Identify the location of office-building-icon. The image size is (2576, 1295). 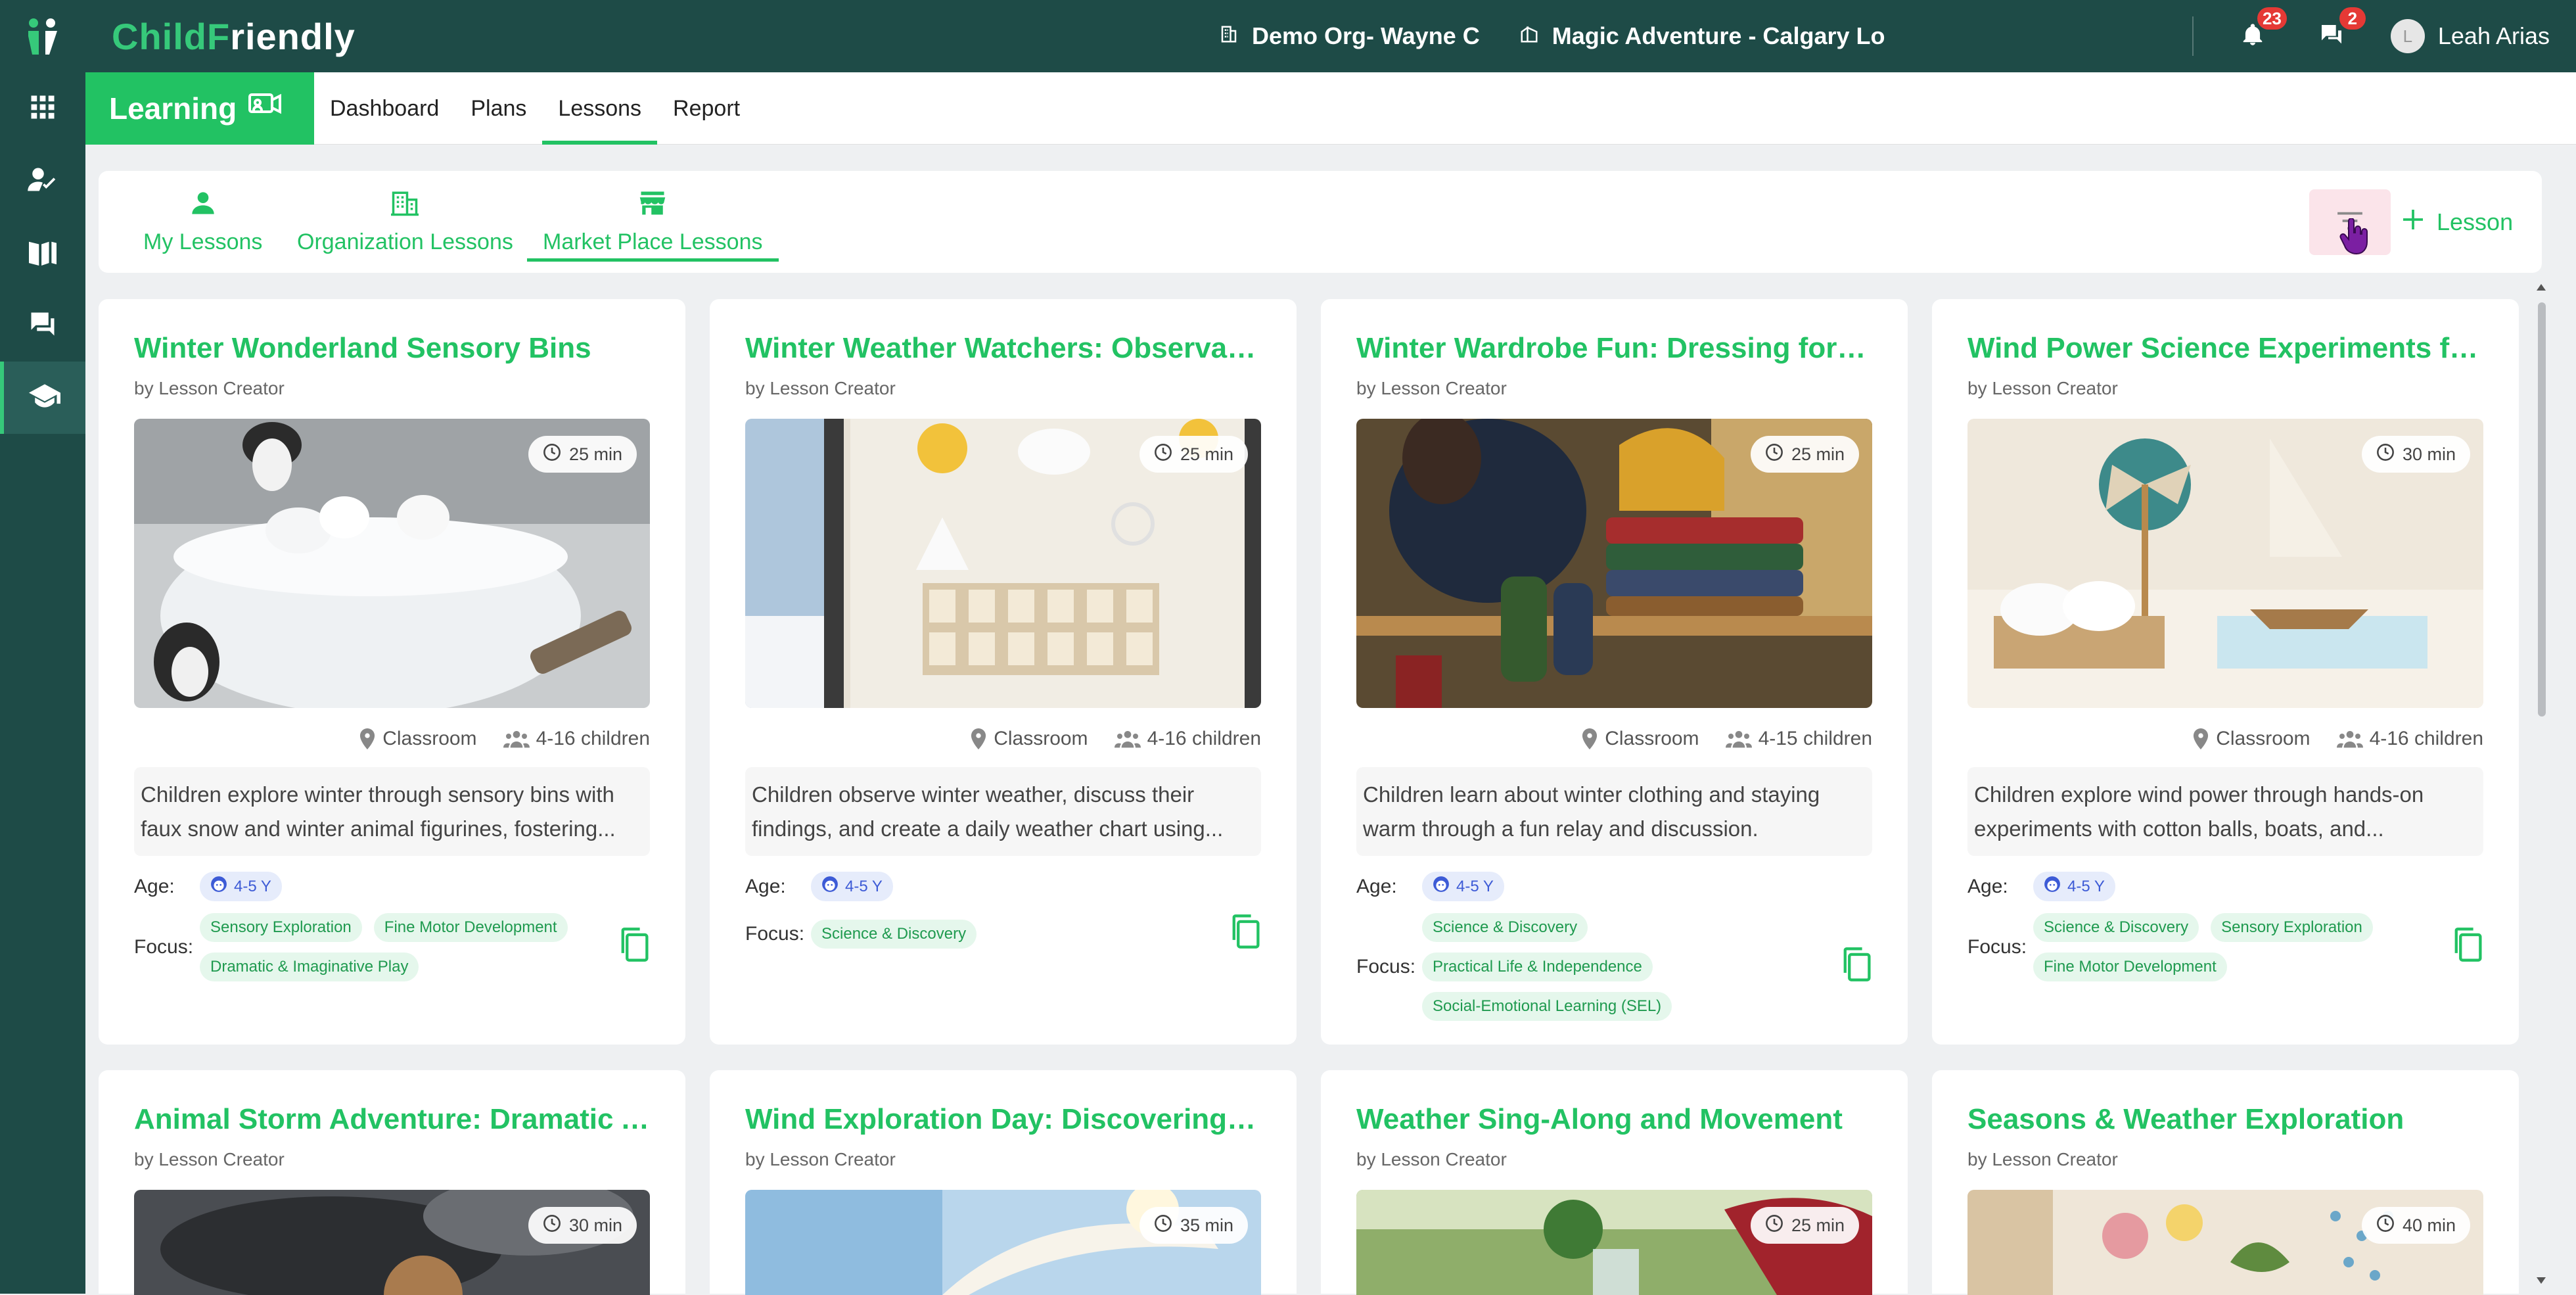
(1229, 36).